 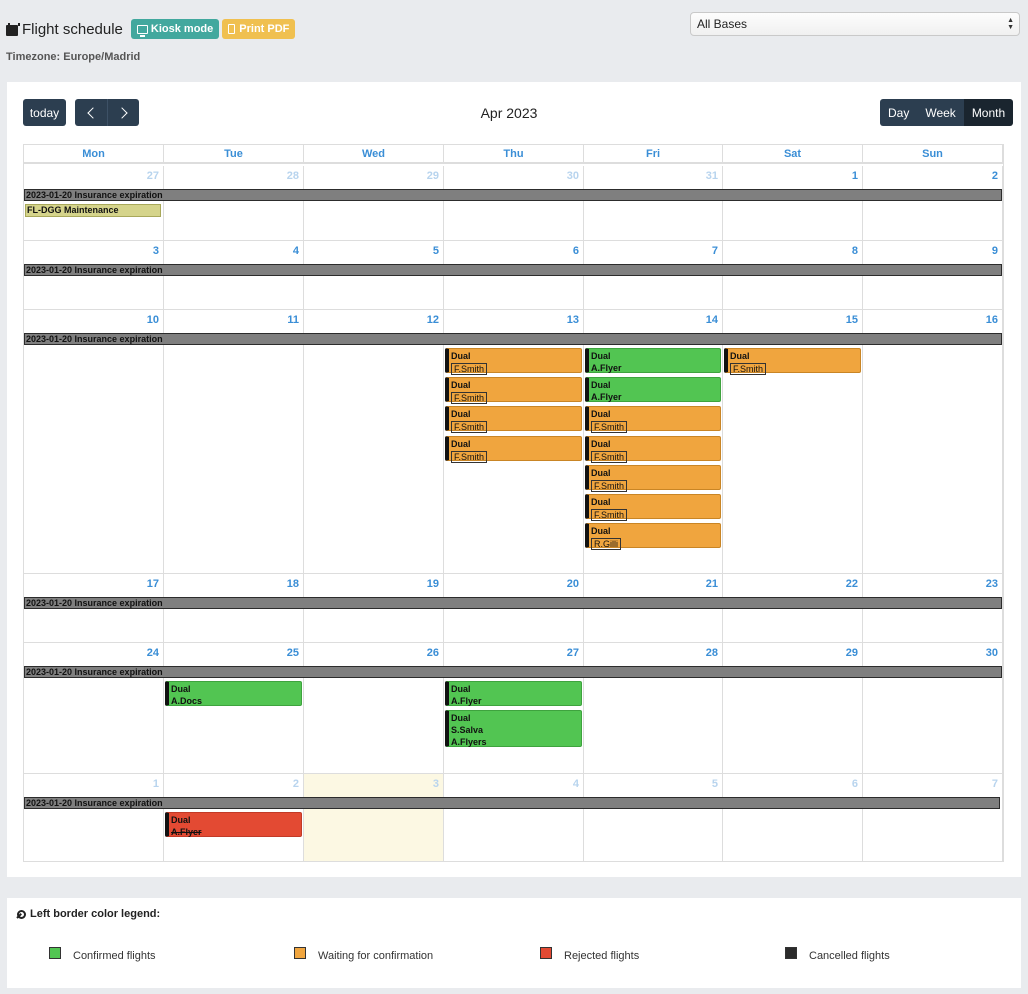 What do you see at coordinates (153, 320) in the screenshot?
I see `day-number: 10` at bounding box center [153, 320].